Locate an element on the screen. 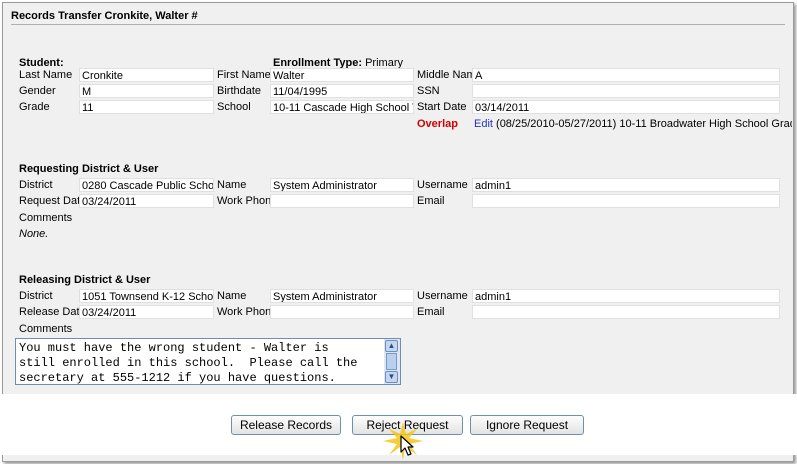  start-date-label: Start Date is located at coordinates (442, 107).